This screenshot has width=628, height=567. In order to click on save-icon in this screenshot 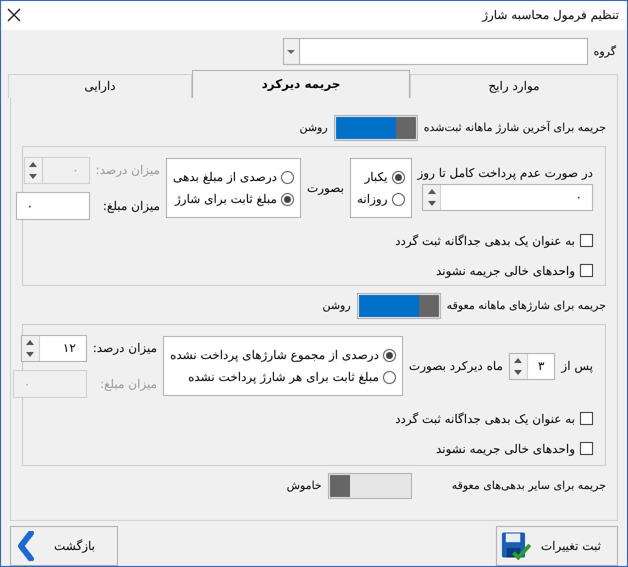, I will do `click(516, 546)`.